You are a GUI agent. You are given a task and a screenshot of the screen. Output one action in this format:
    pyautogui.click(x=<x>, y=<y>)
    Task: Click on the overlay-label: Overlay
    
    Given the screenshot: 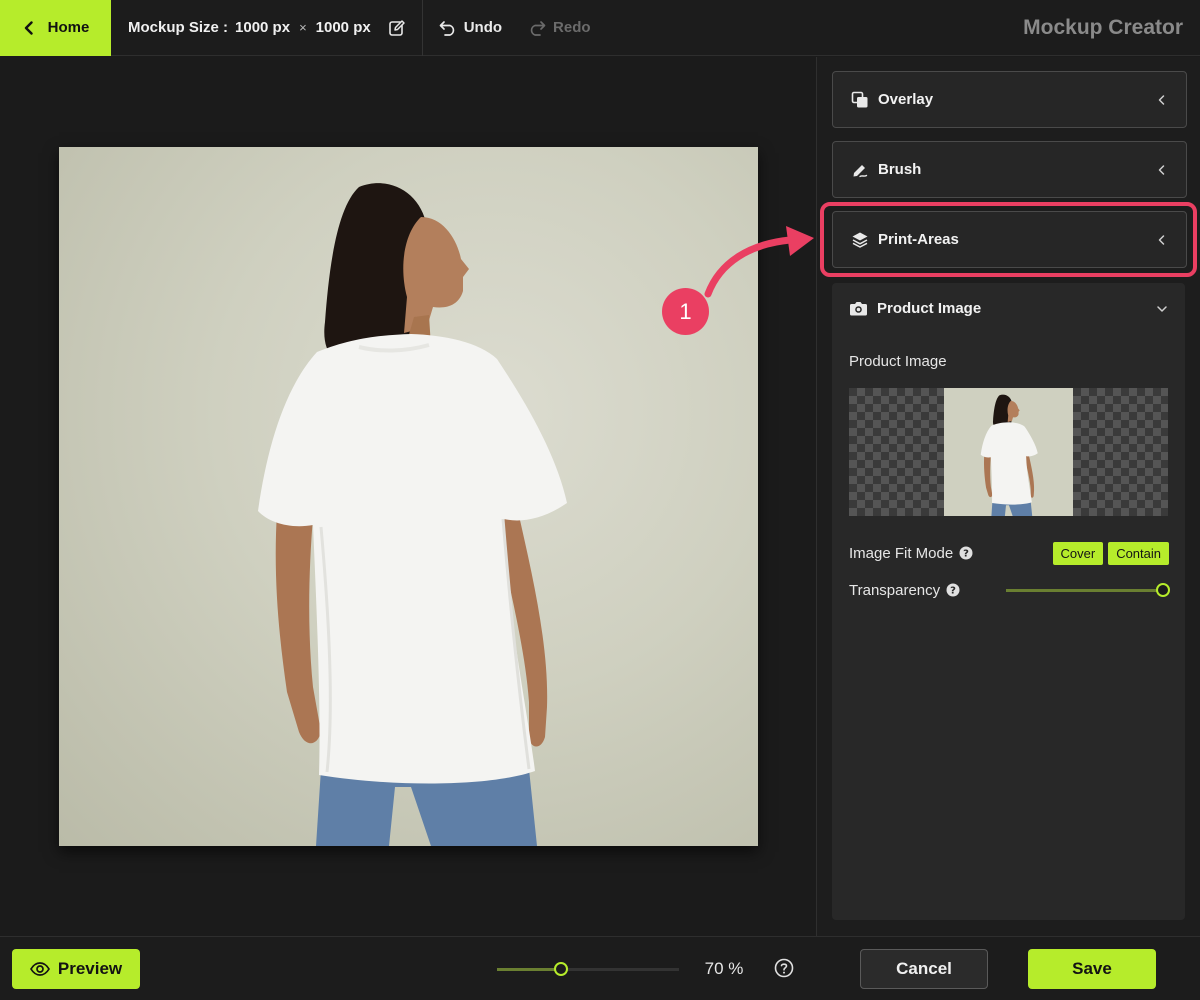 What is the action you would take?
    pyautogui.click(x=906, y=99)
    